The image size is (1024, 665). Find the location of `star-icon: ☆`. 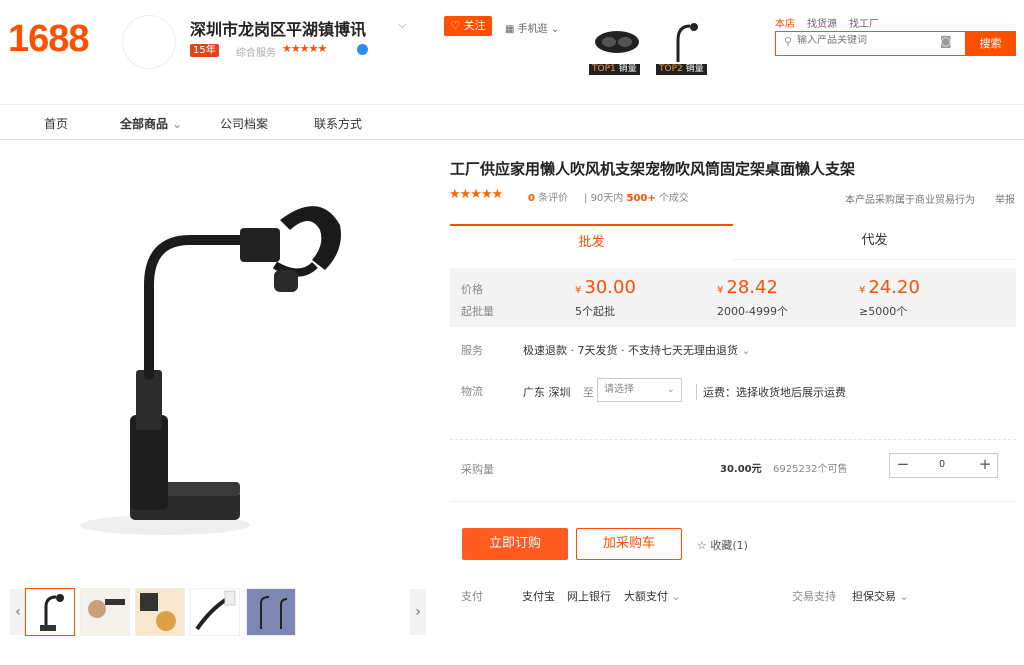

star-icon: ☆ is located at coordinates (702, 545).